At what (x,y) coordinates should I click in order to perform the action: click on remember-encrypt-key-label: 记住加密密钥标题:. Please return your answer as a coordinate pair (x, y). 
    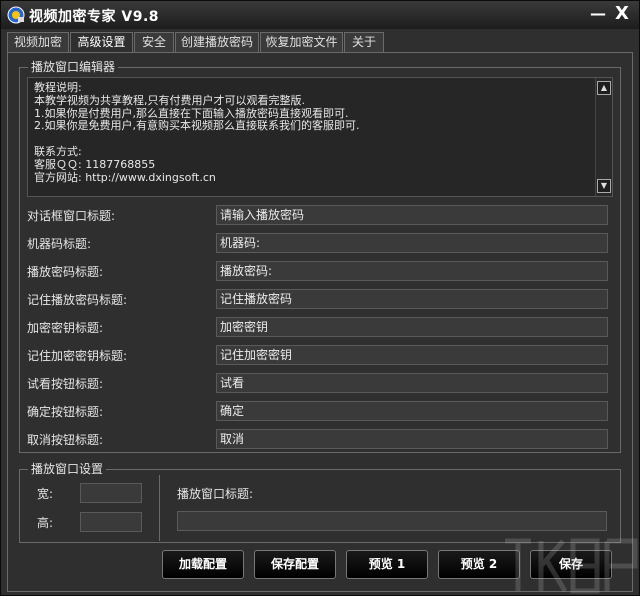
    Looking at the image, I should click on (77, 356).